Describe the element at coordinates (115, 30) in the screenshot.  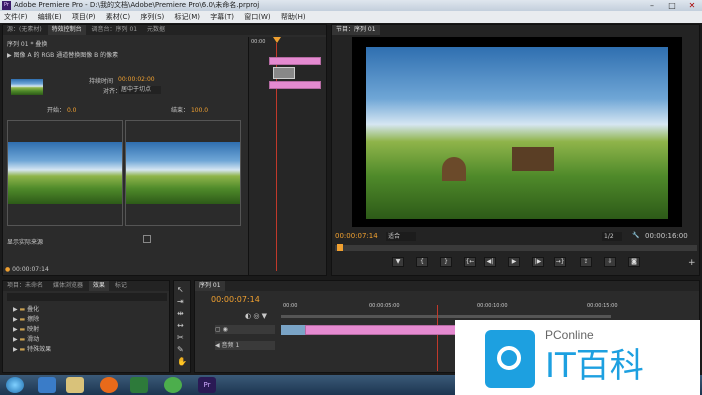
I see `tab-audio-mixer: 调音台：序列 01` at that location.